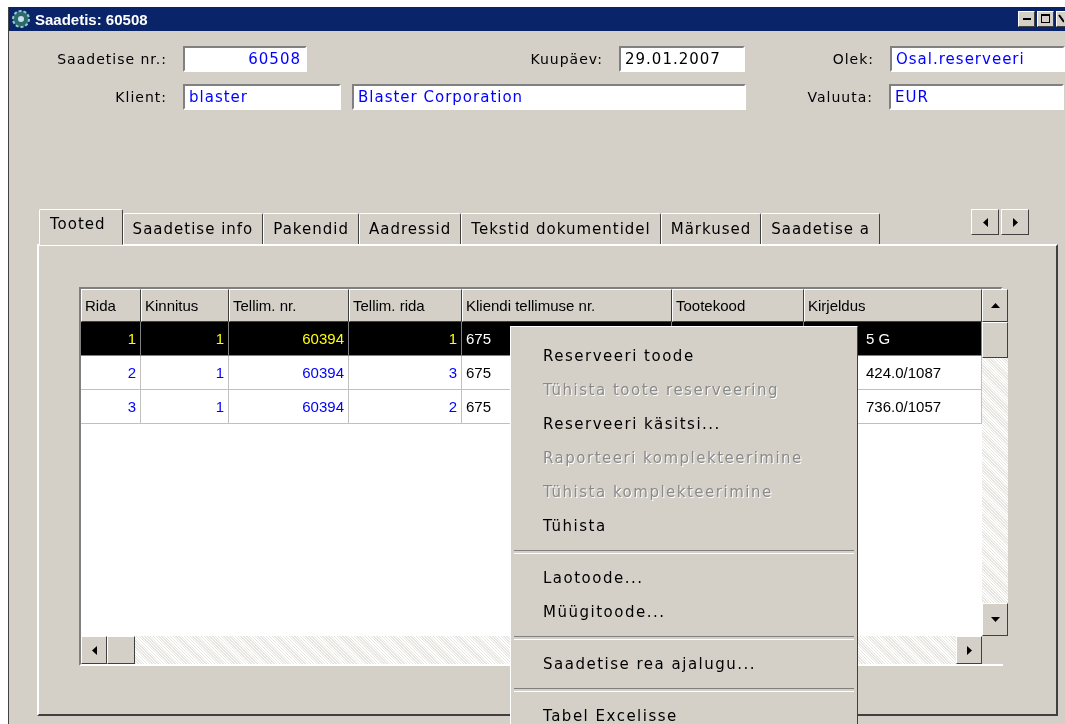  Describe the element at coordinates (185, 305) in the screenshot. I see `column-header: Kinnitus` at that location.